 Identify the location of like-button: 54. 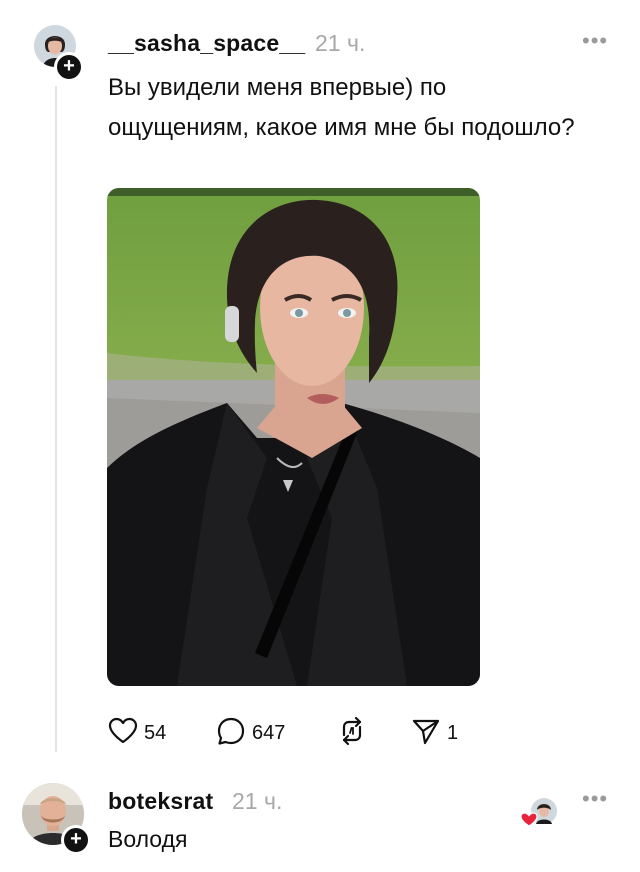
(137, 733).